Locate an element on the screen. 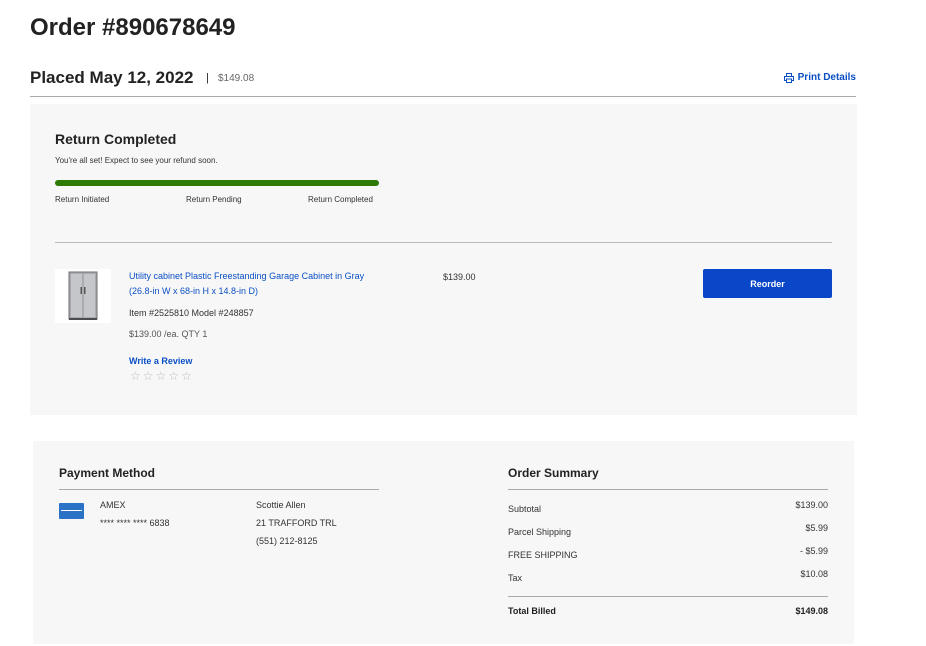 This screenshot has width=926, height=646. total-billed-label: Total Billed is located at coordinates (532, 611).